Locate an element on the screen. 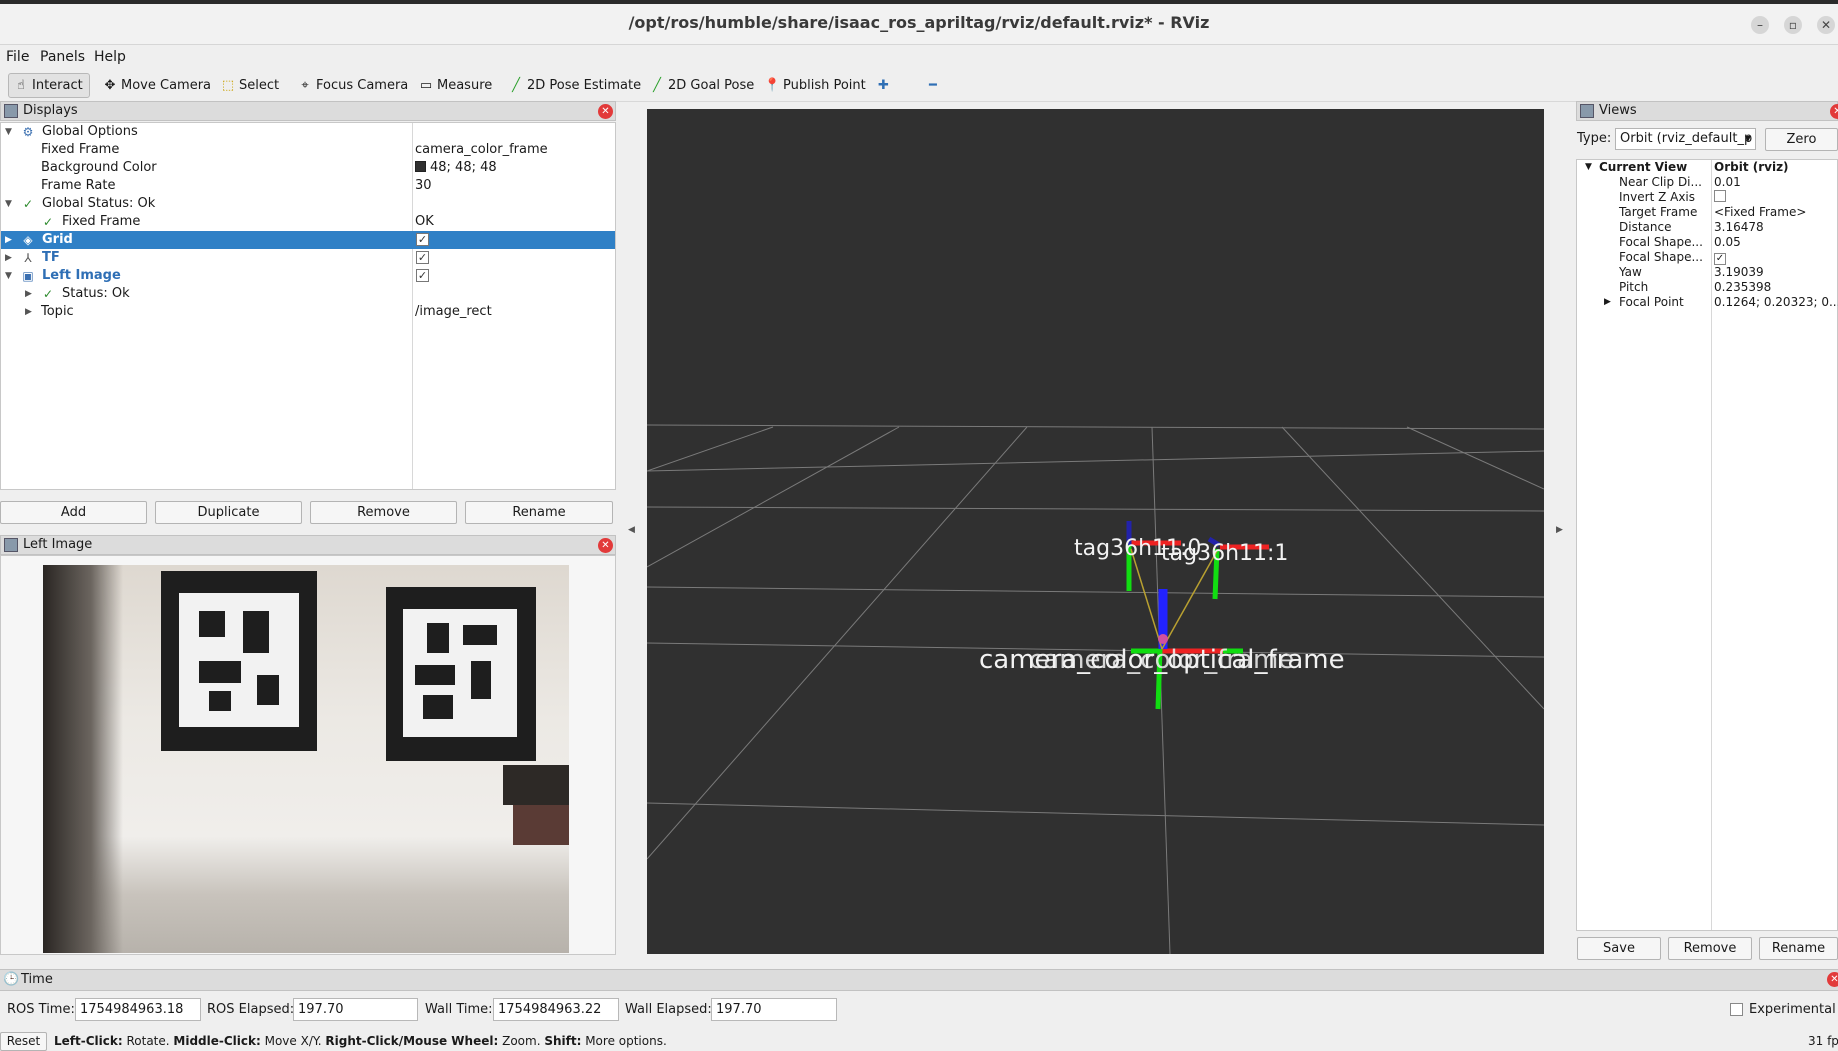  tree-row-tf: ▶ ⅄ TF ✓ is located at coordinates (308, 258).